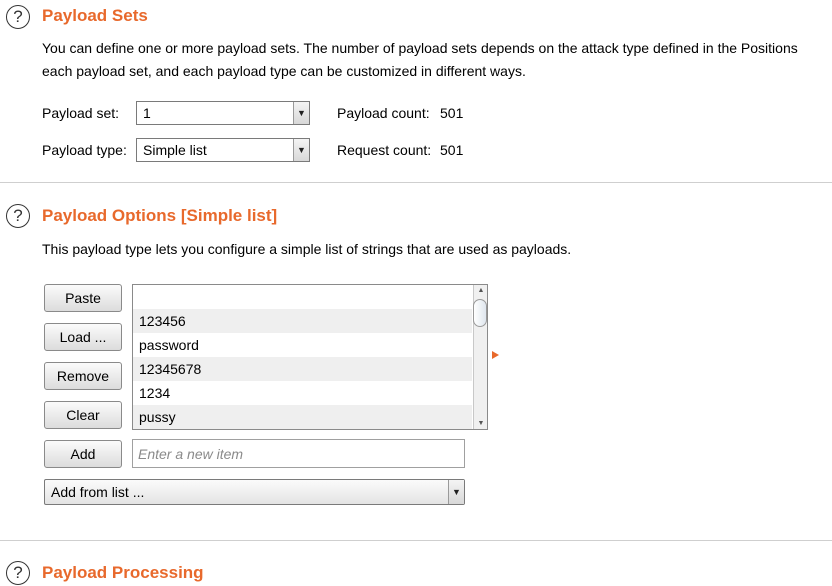  Describe the element at coordinates (480, 357) in the screenshot. I see `vertical-scrollbar: ▲ ▼` at that location.